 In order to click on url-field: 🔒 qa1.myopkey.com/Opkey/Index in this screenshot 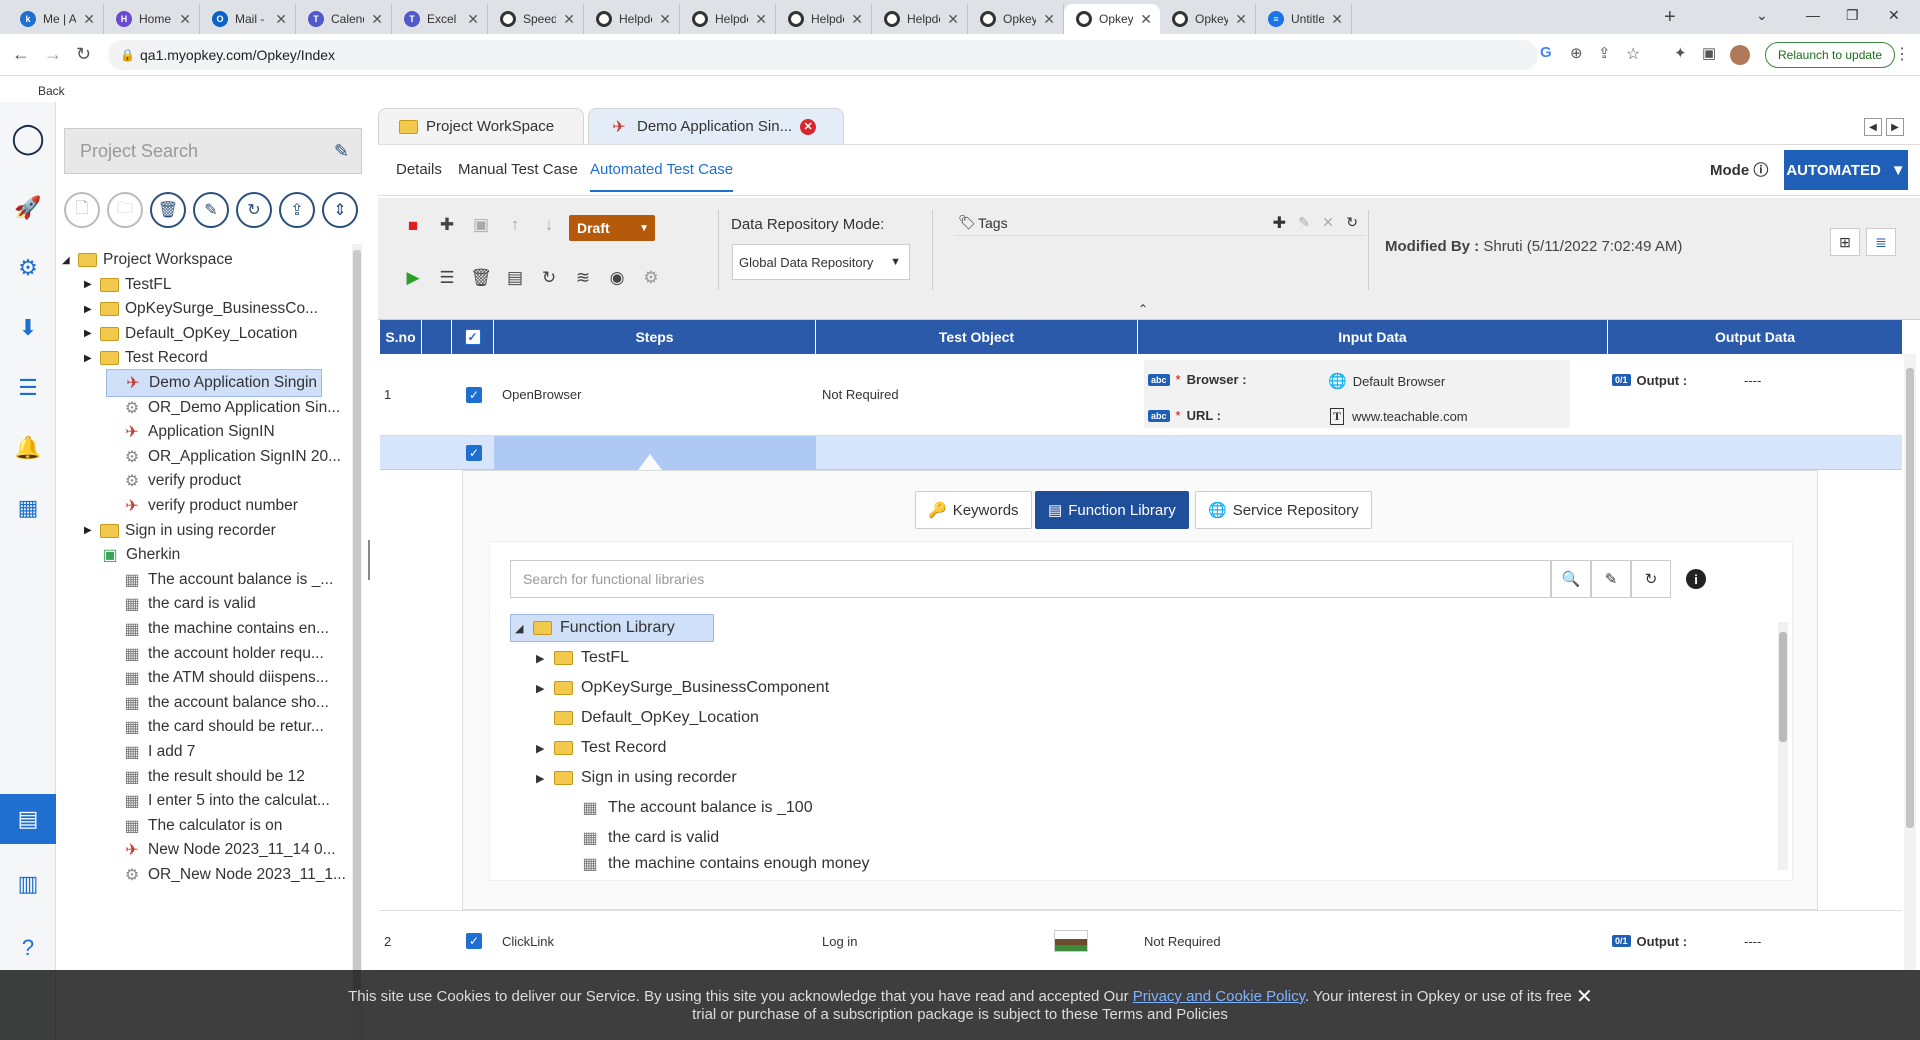, I will do `click(823, 55)`.